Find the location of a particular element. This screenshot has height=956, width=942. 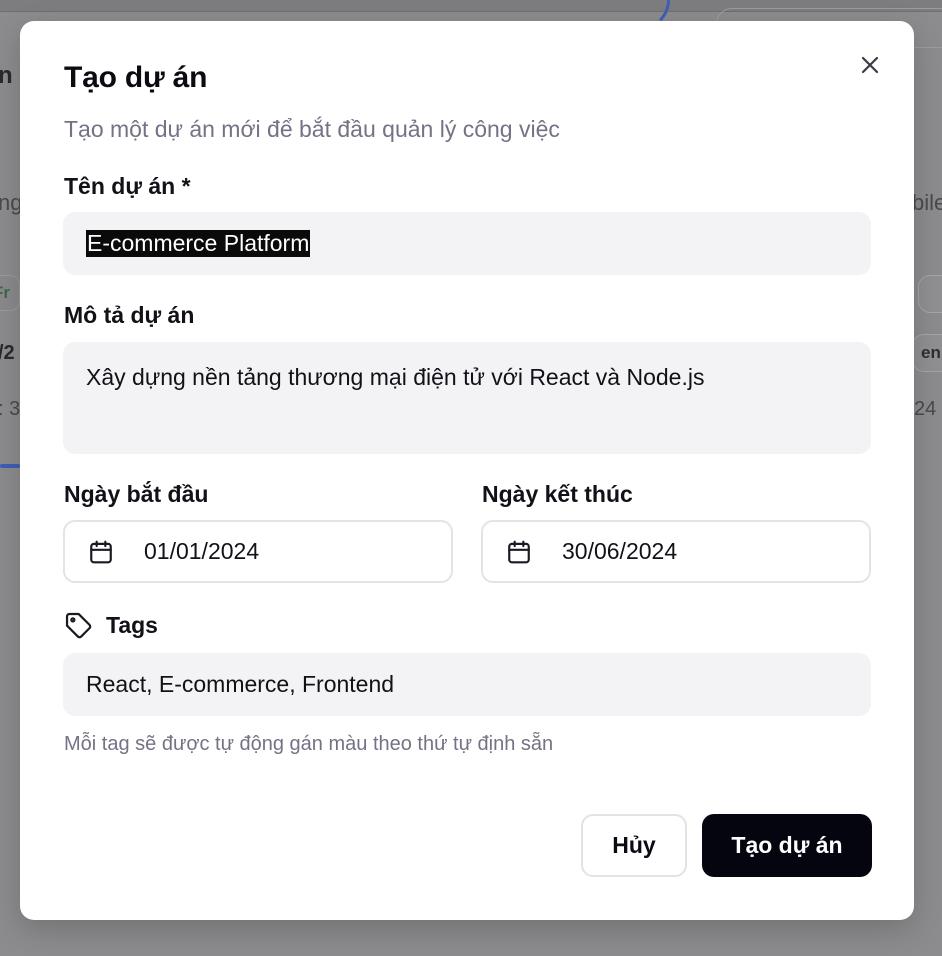

dialog-title: Tạo dự án is located at coordinates (136, 77).